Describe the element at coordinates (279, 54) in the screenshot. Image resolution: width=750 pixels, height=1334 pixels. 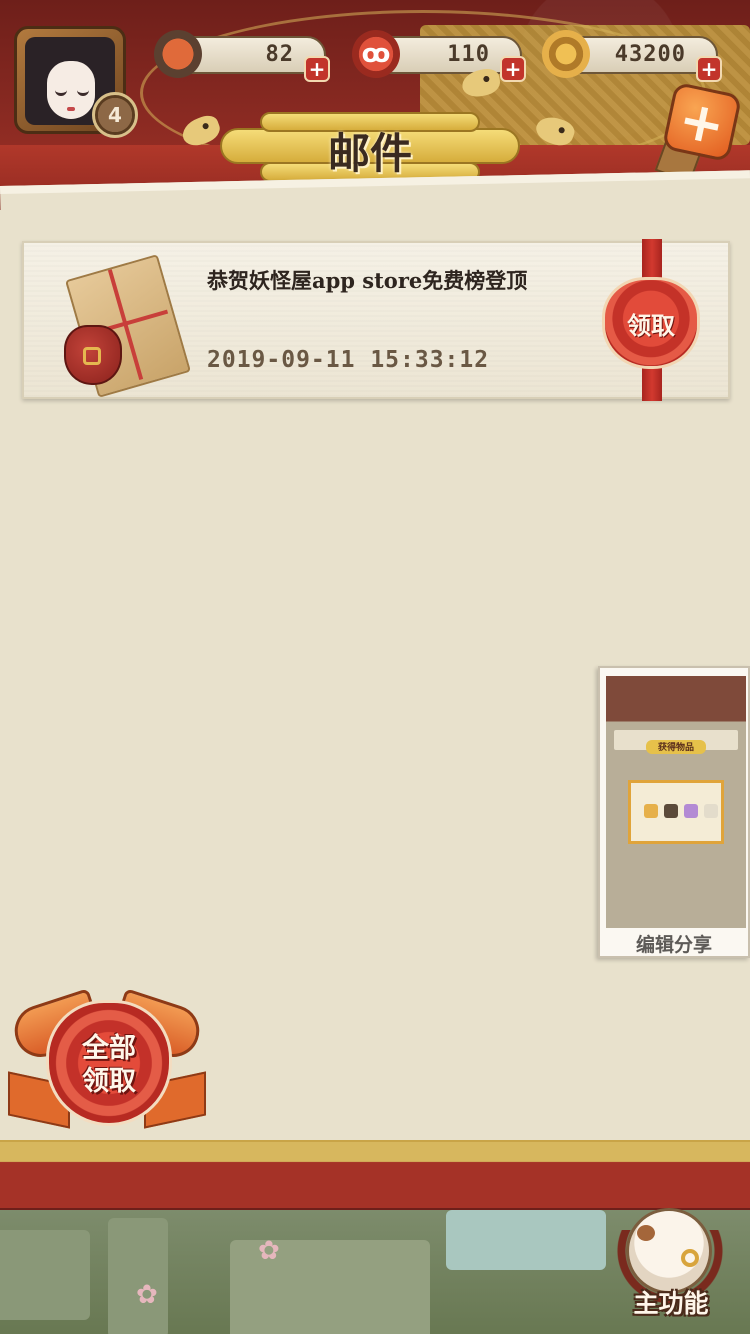
I see `sushi-count: 82` at that location.